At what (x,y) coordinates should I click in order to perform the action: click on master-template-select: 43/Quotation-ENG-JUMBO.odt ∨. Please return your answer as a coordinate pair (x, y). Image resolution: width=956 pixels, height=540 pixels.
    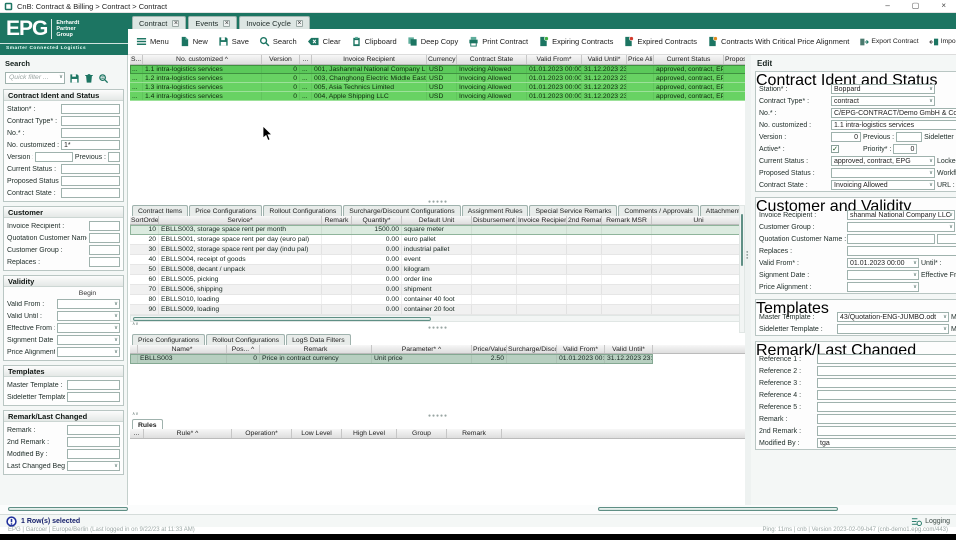
    Looking at the image, I should click on (893, 317).